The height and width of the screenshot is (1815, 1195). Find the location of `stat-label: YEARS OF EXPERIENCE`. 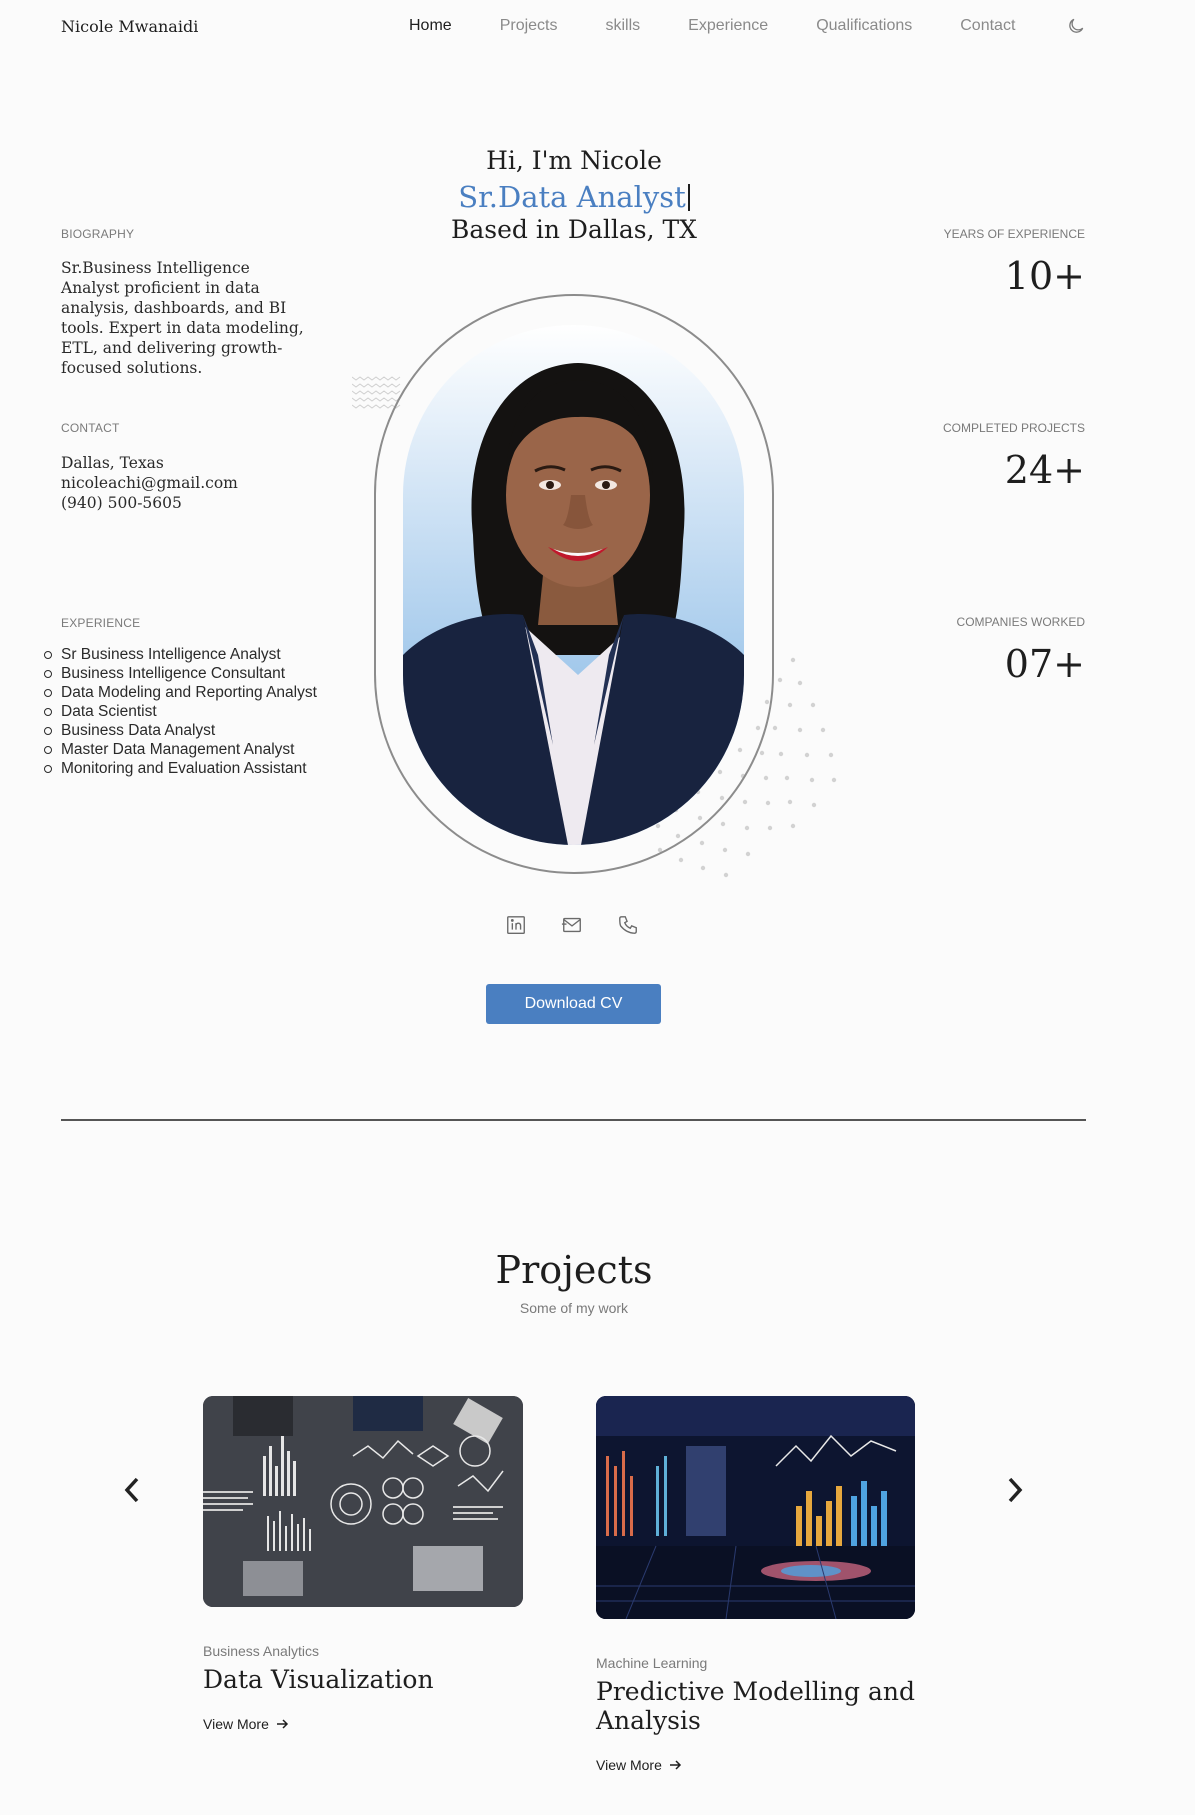

stat-label: YEARS OF EXPERIENCE is located at coordinates (1014, 234).